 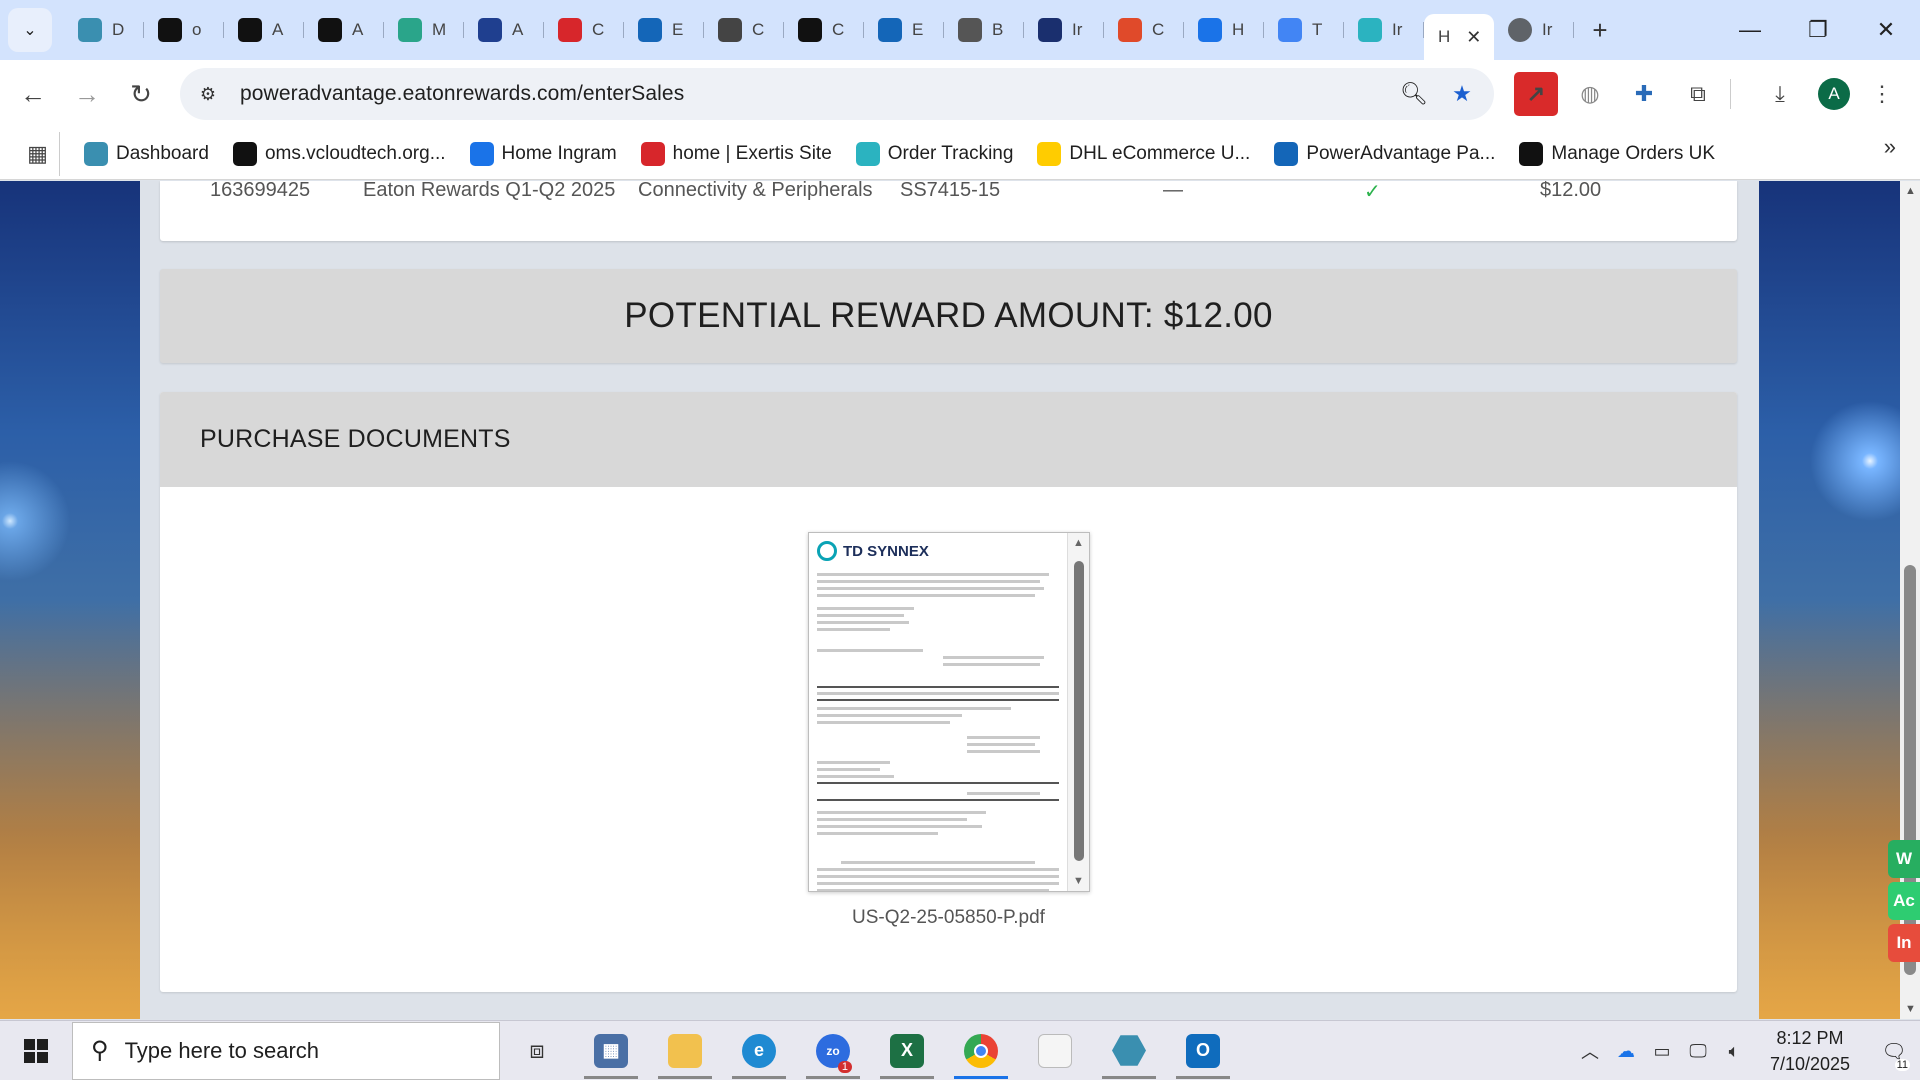 What do you see at coordinates (1698, 1050) in the screenshot?
I see `network-icon: 🖵︎` at bounding box center [1698, 1050].